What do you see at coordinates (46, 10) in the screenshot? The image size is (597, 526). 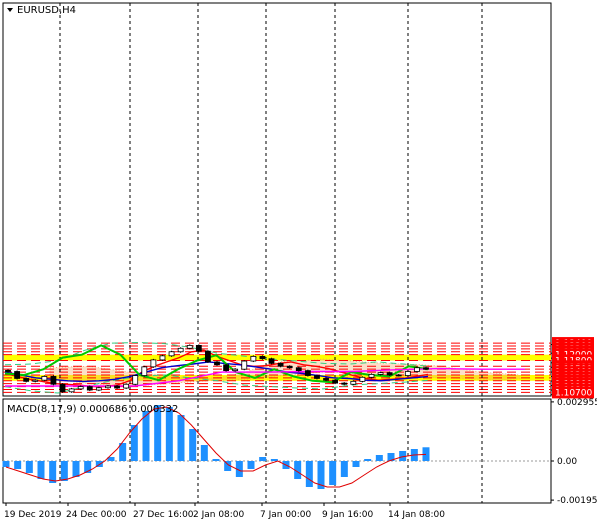 I see `chart-title: EURUSD,H4` at bounding box center [46, 10].